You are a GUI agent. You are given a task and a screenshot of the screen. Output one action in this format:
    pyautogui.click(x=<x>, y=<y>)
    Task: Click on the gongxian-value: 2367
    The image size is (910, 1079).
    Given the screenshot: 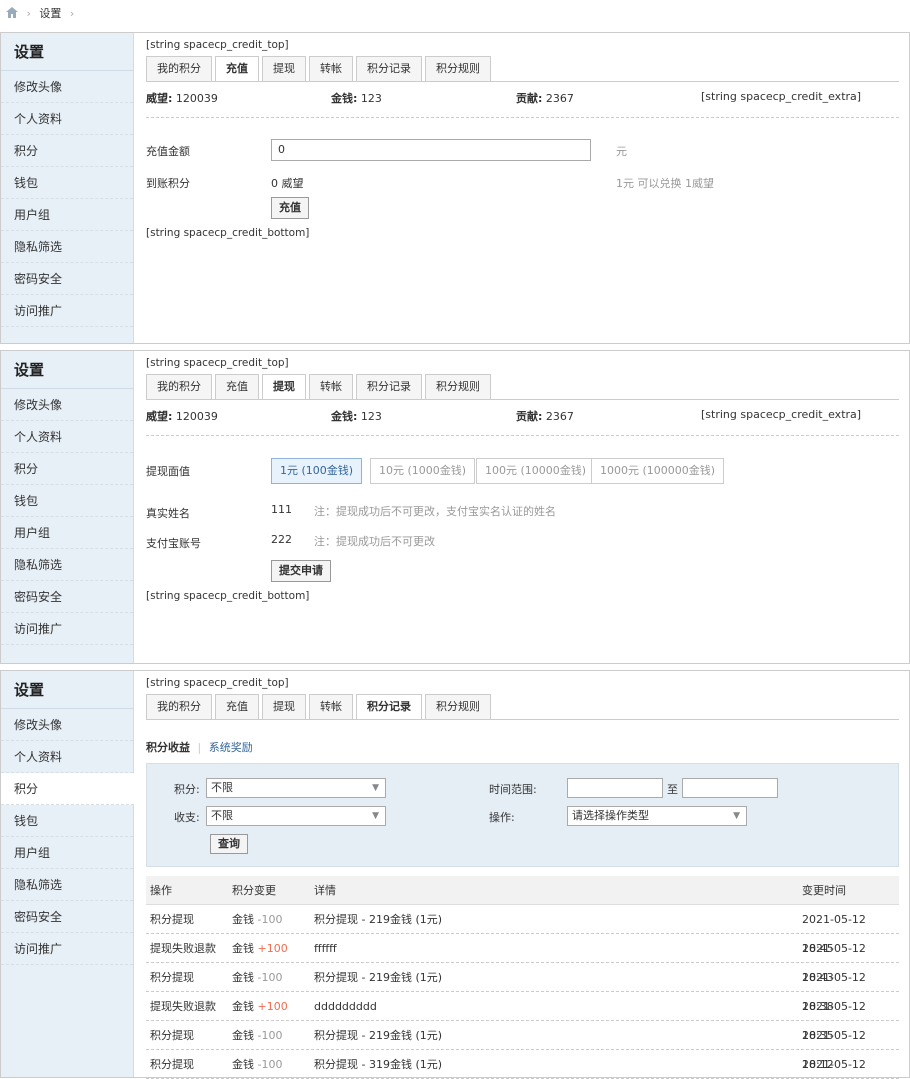 What is the action you would take?
    pyautogui.click(x=559, y=416)
    